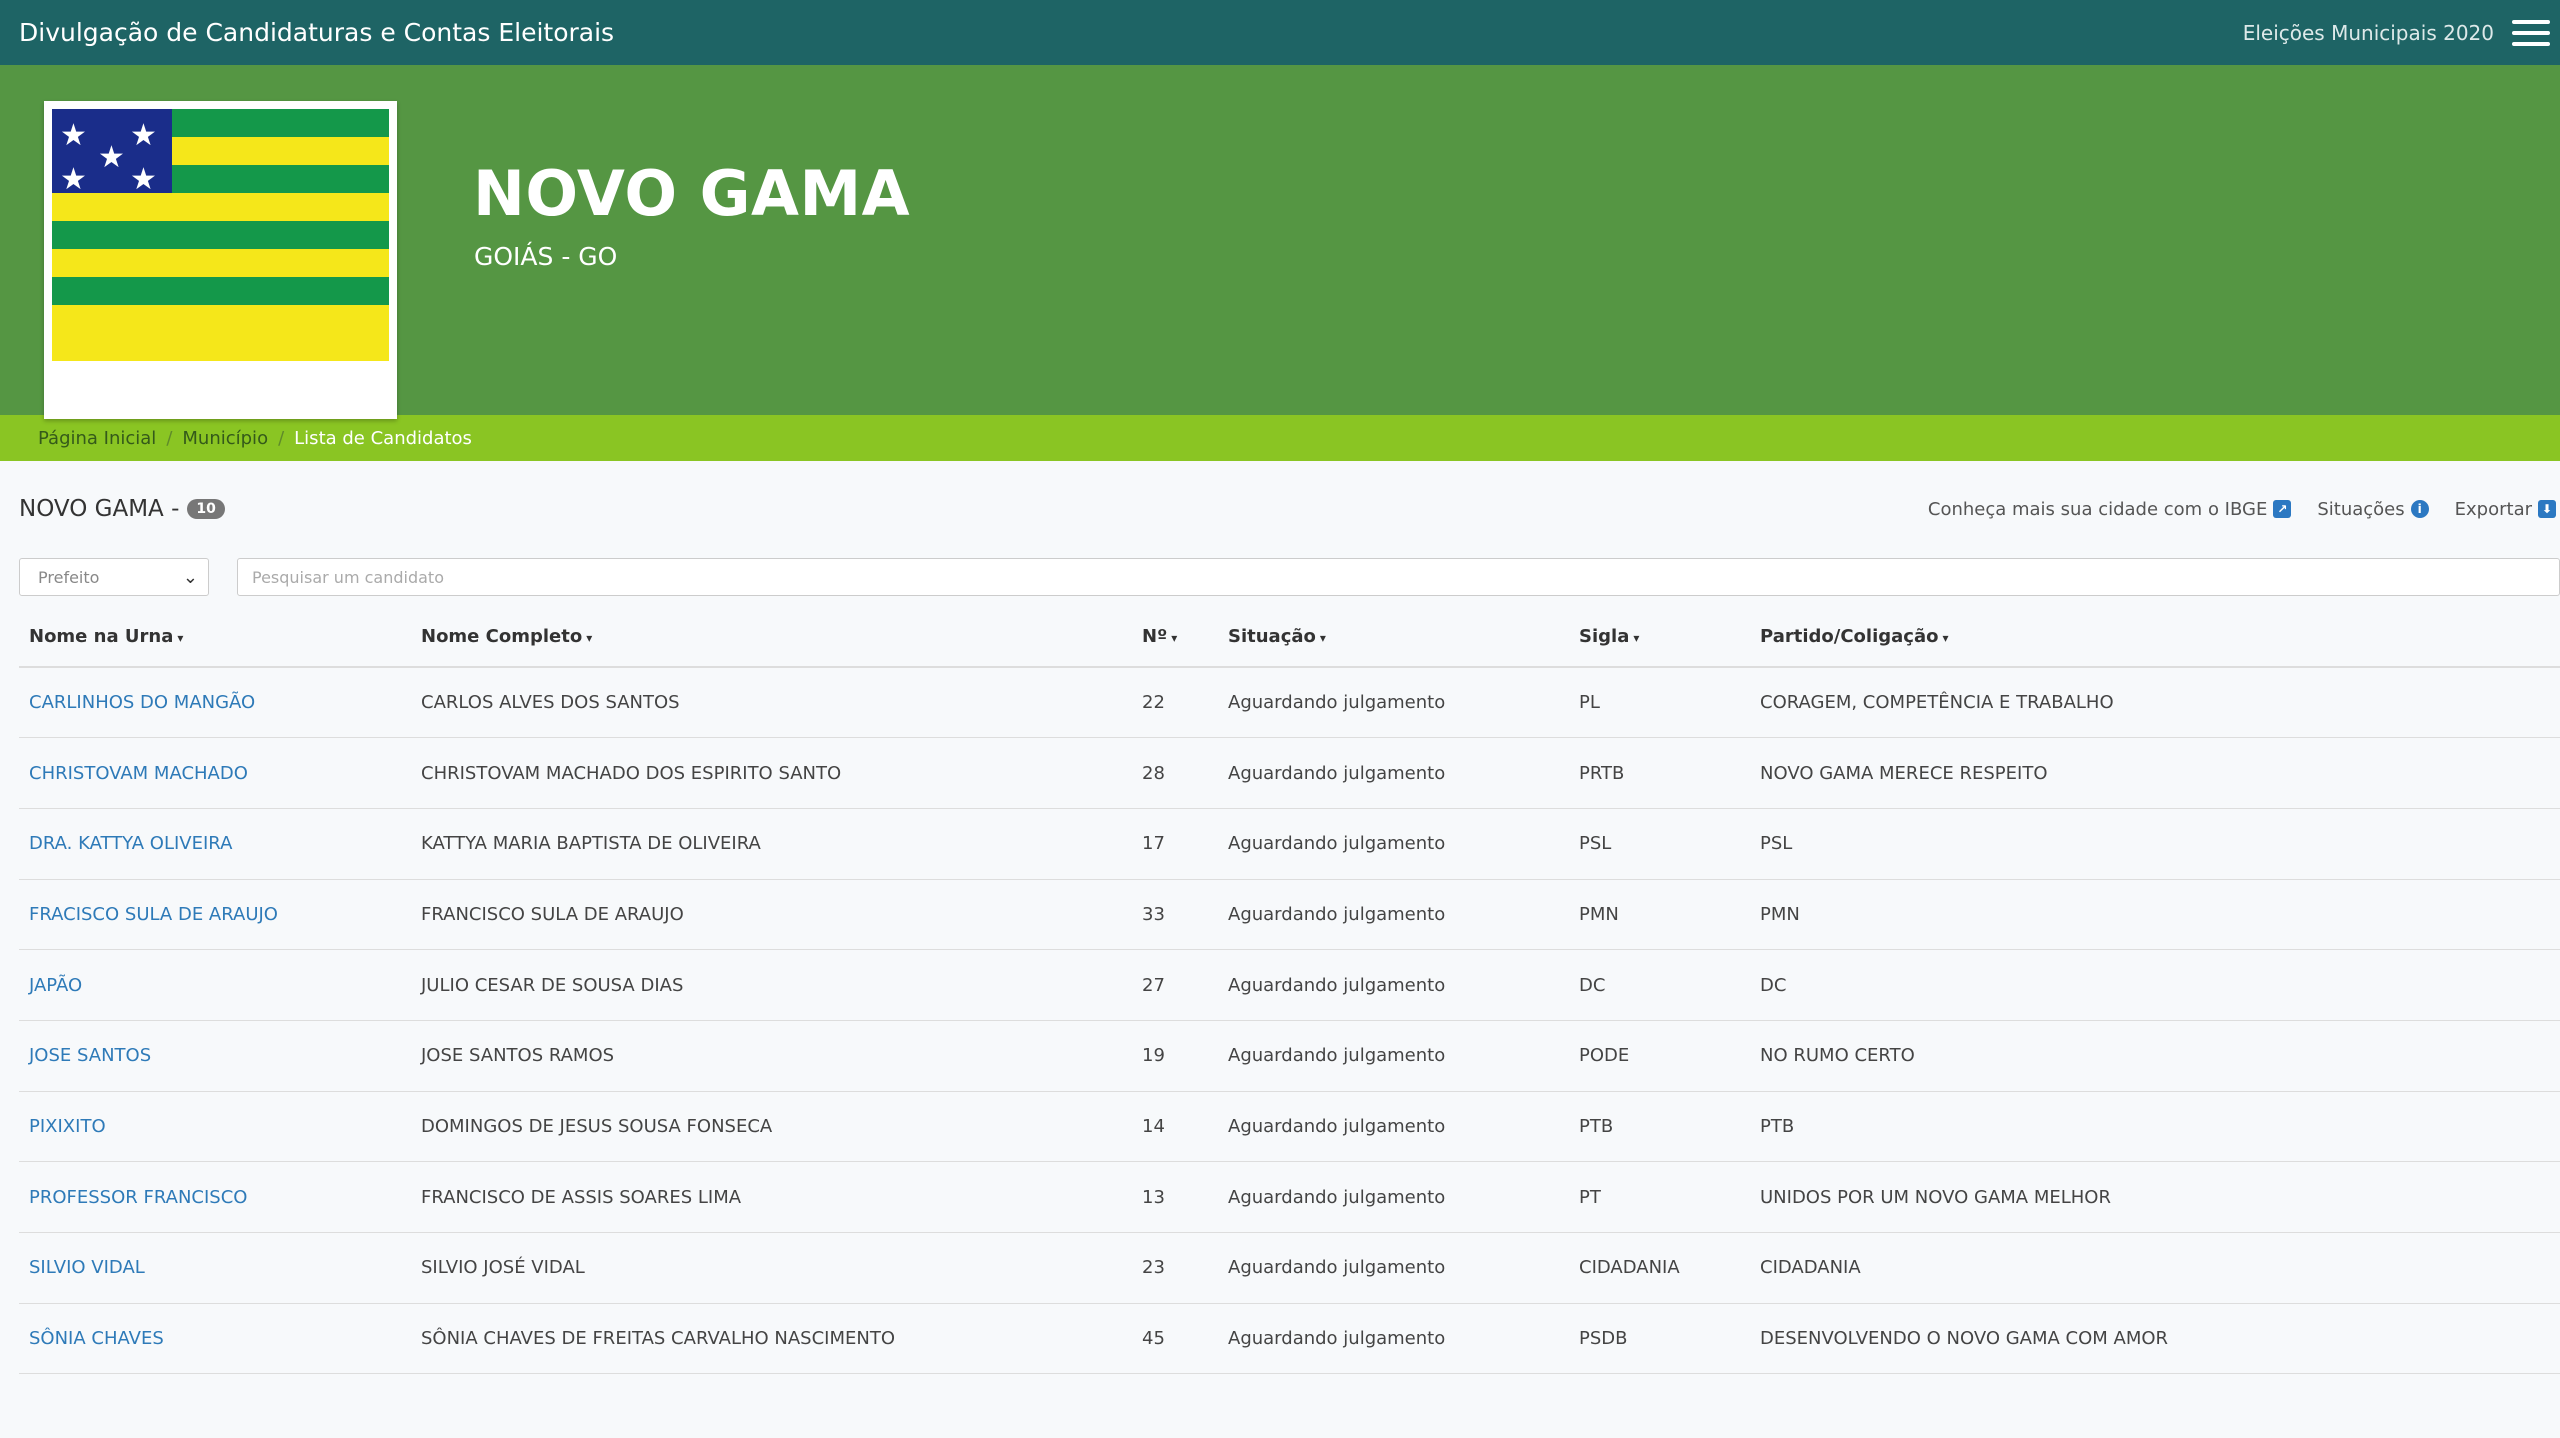 The height and width of the screenshot is (1438, 2560). I want to click on situacoes-label: Situações, so click(2361, 509).